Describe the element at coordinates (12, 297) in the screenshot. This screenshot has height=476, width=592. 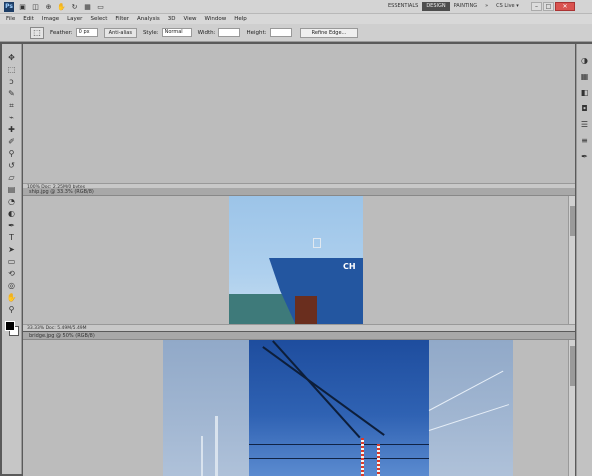
I see `hand-tool-icon: ✋` at that location.